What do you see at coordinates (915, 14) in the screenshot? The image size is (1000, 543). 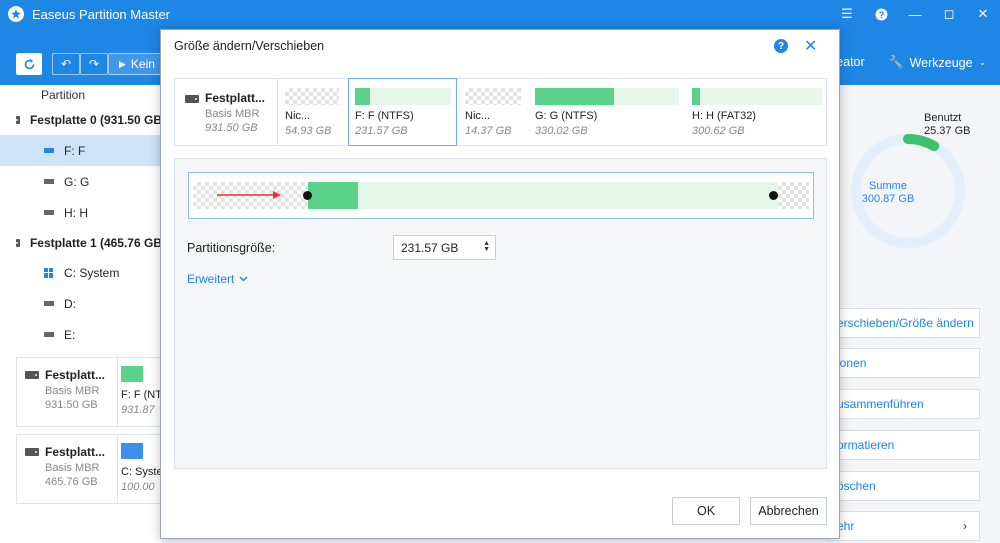 I see `minimize-icon: —` at bounding box center [915, 14].